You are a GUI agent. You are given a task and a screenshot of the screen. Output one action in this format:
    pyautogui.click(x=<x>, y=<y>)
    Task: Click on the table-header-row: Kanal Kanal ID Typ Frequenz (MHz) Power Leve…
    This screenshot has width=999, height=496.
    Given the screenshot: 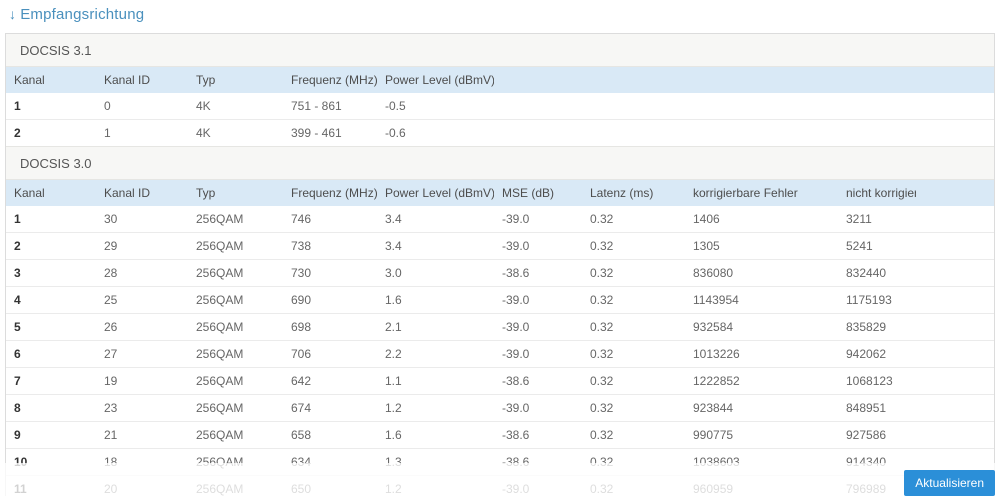 What is the action you would take?
    pyautogui.click(x=500, y=193)
    